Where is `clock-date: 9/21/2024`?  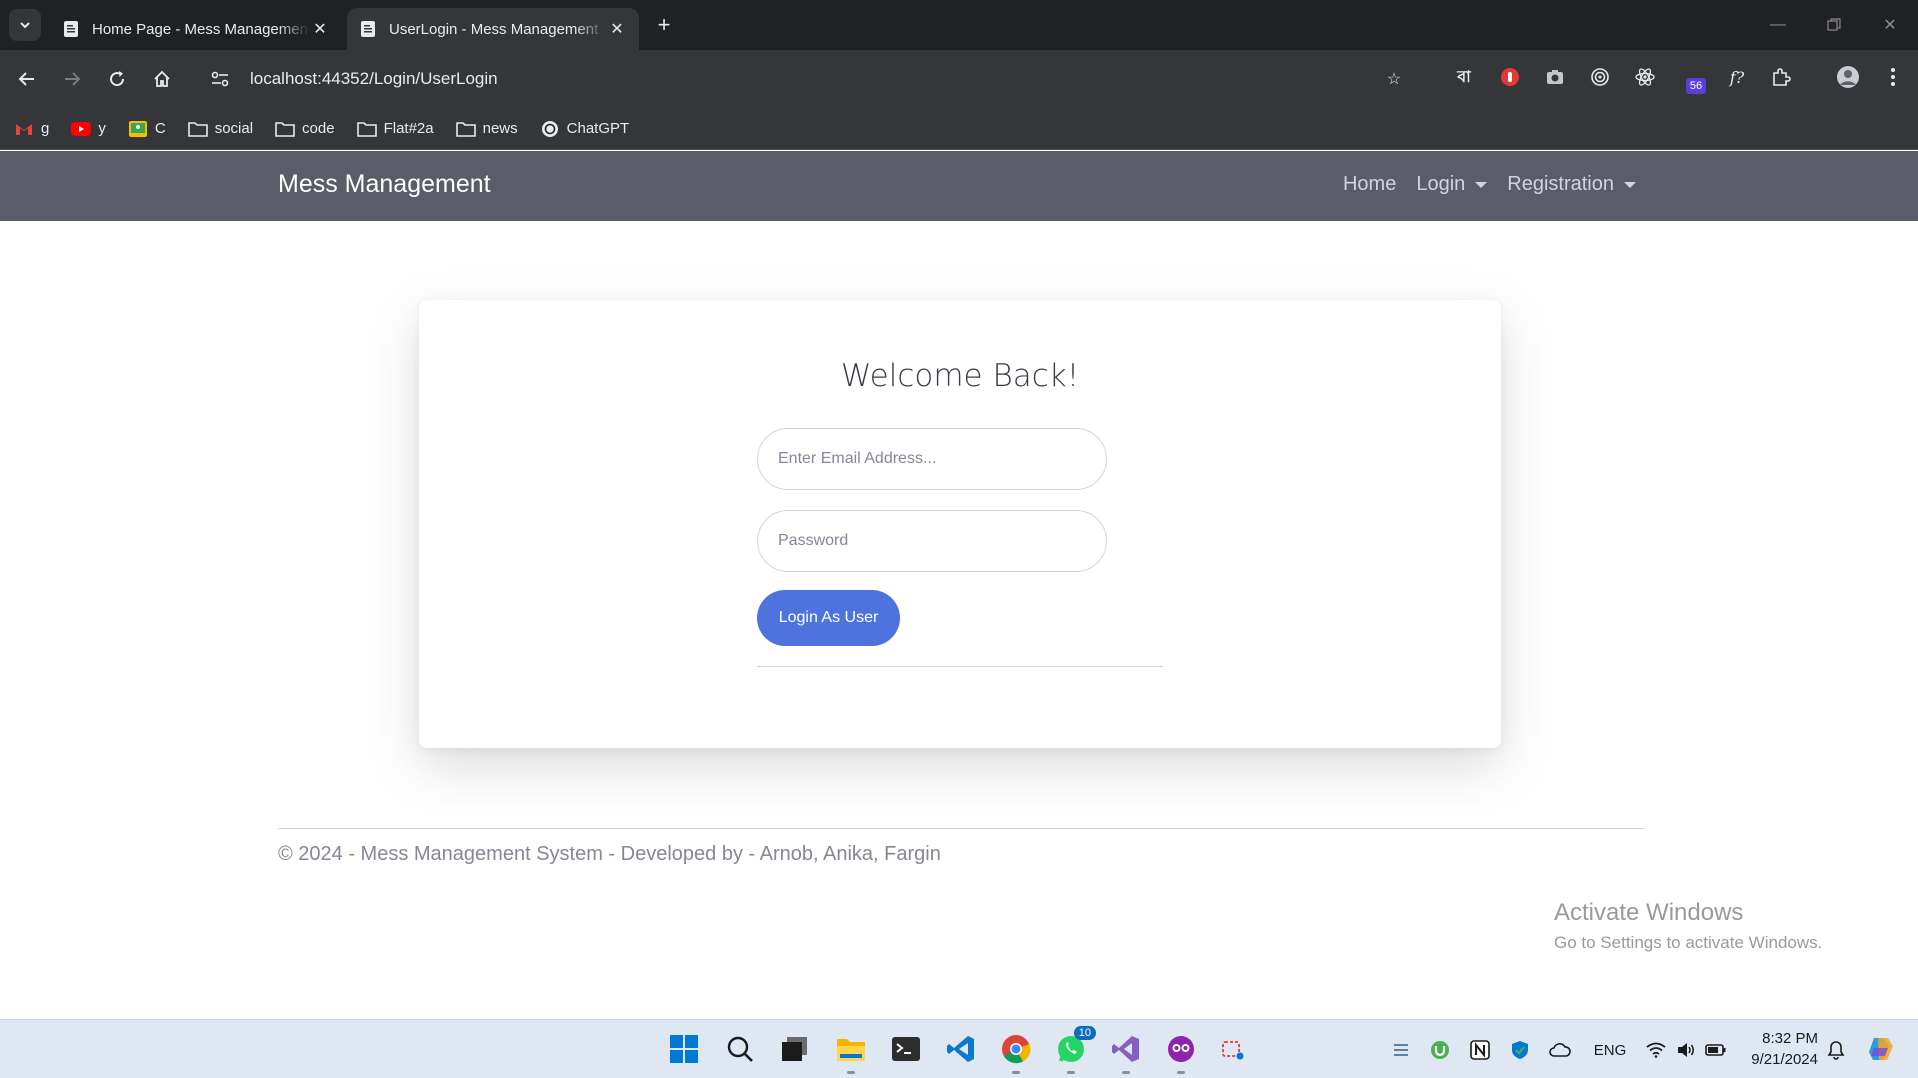 clock-date: 9/21/2024 is located at coordinates (1784, 1059).